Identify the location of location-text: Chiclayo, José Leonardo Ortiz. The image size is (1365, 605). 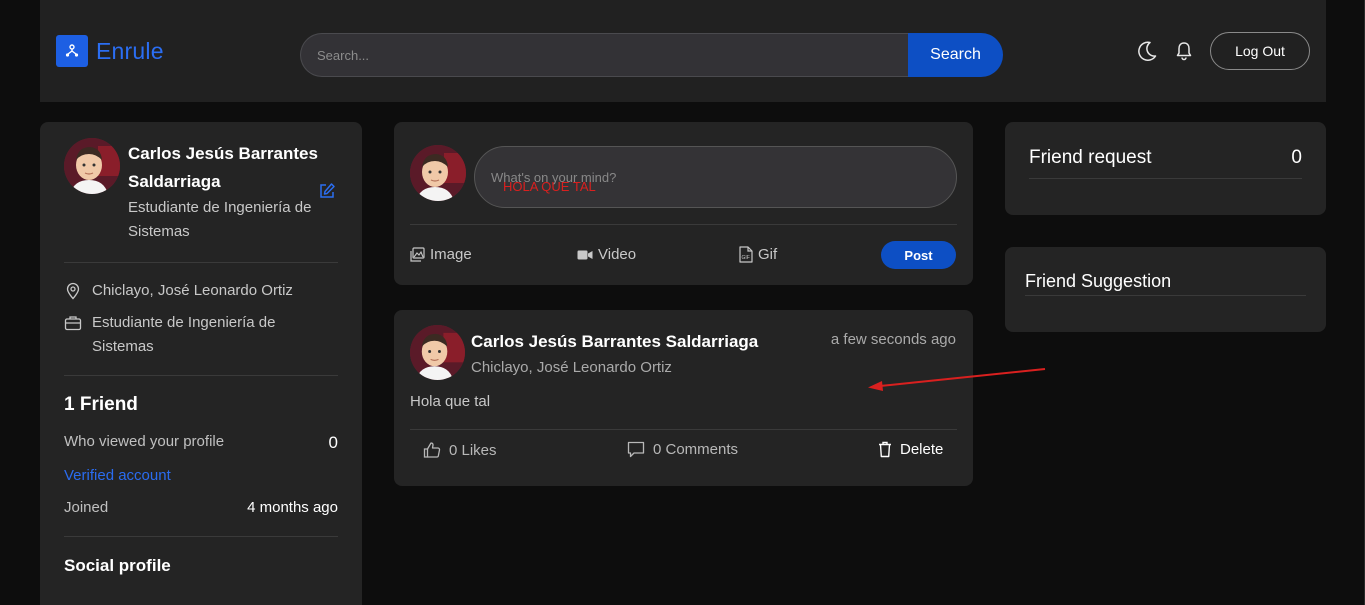
(192, 290).